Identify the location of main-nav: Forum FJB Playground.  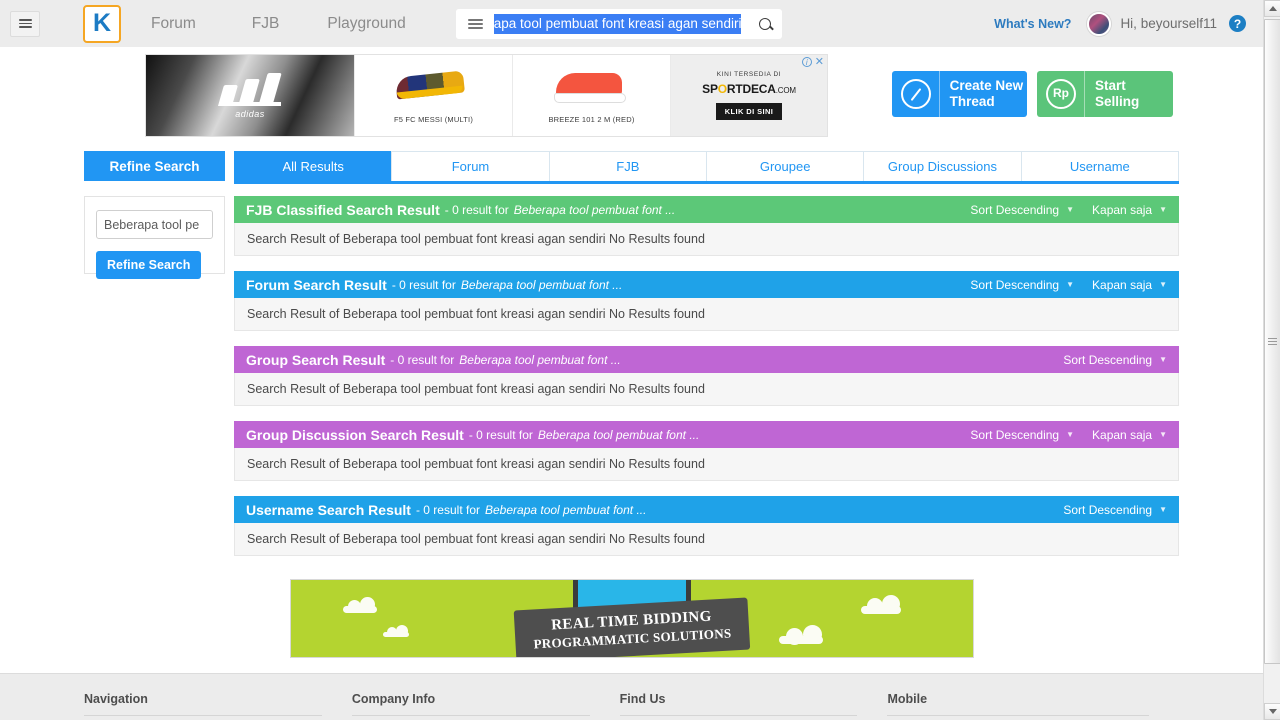
(302, 24).